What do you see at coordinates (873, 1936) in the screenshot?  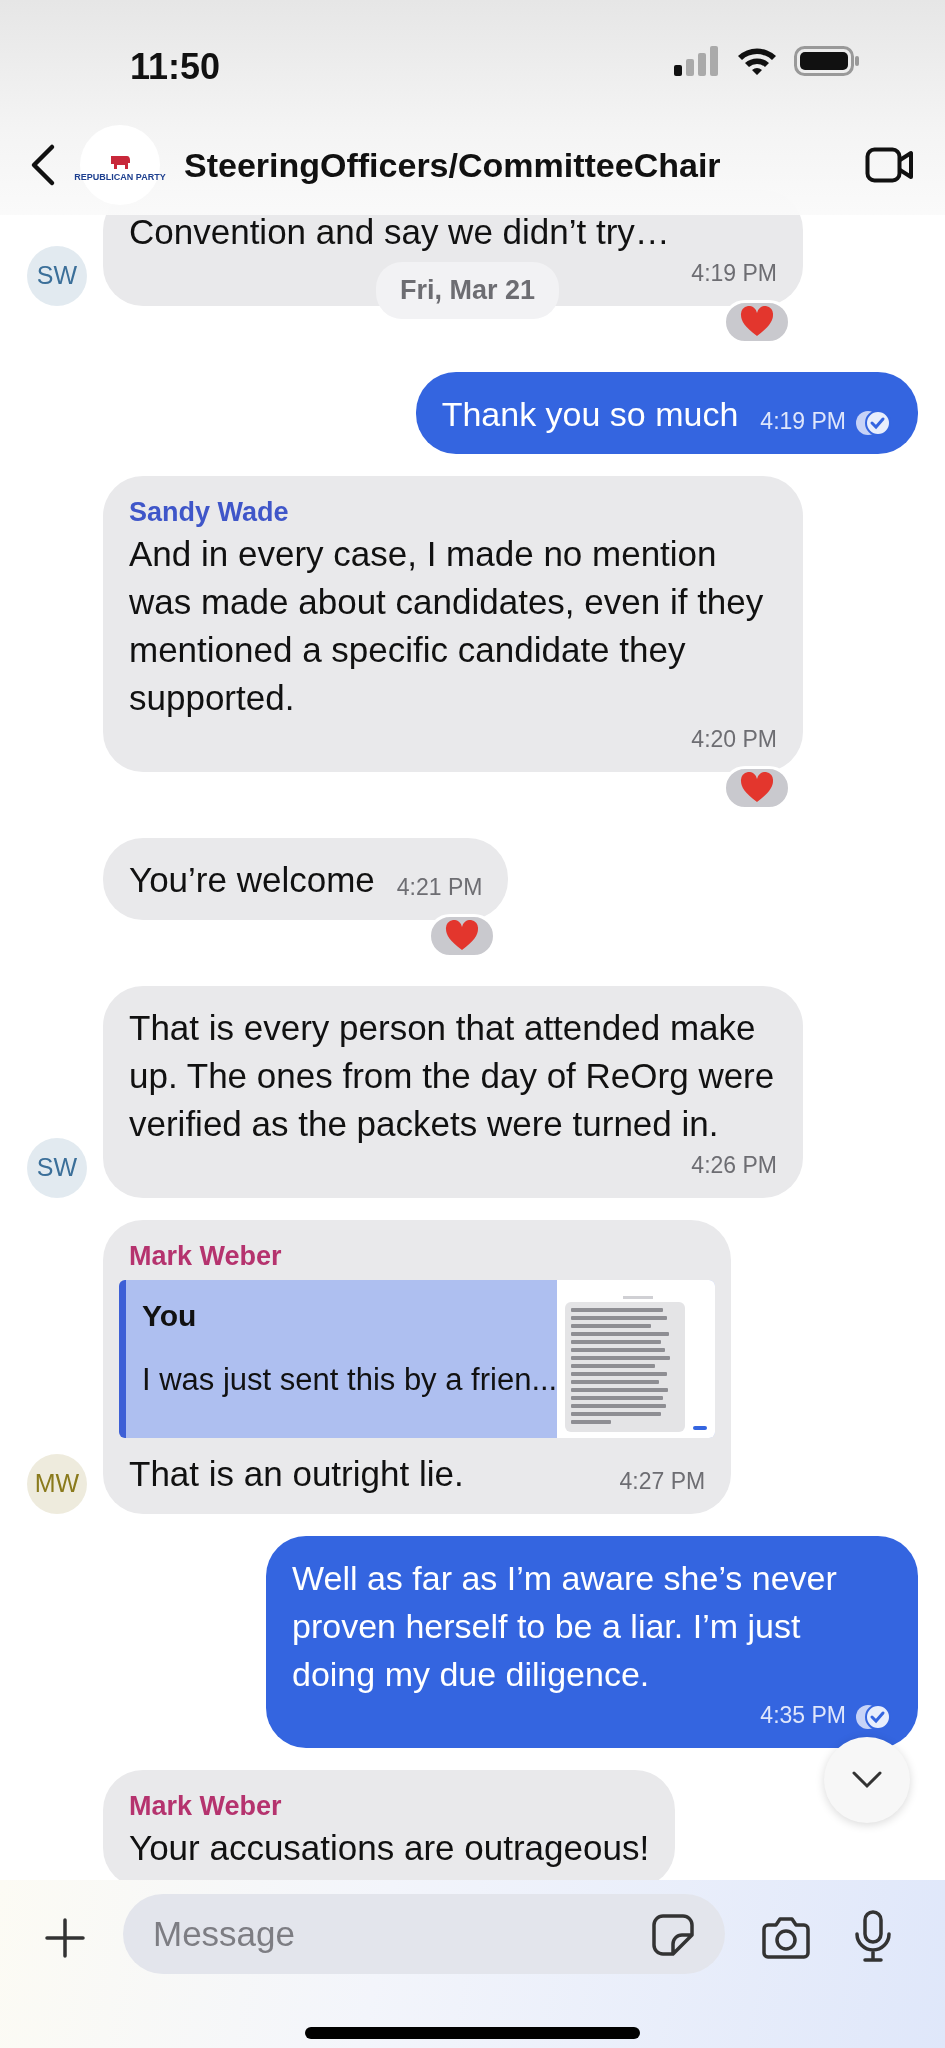 I see `microphone-button` at bounding box center [873, 1936].